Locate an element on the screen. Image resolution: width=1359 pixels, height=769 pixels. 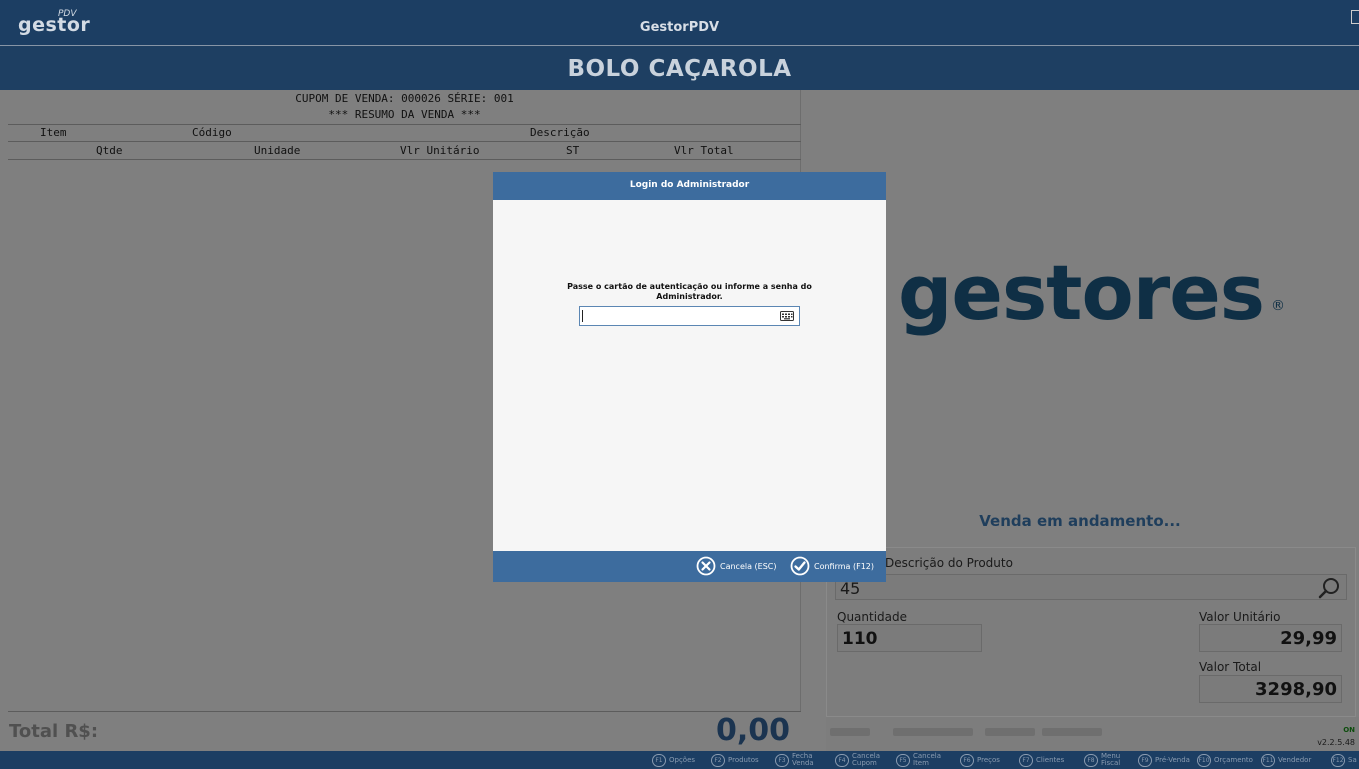
cancel-button: Cancela (ESC) is located at coordinates (736, 566).